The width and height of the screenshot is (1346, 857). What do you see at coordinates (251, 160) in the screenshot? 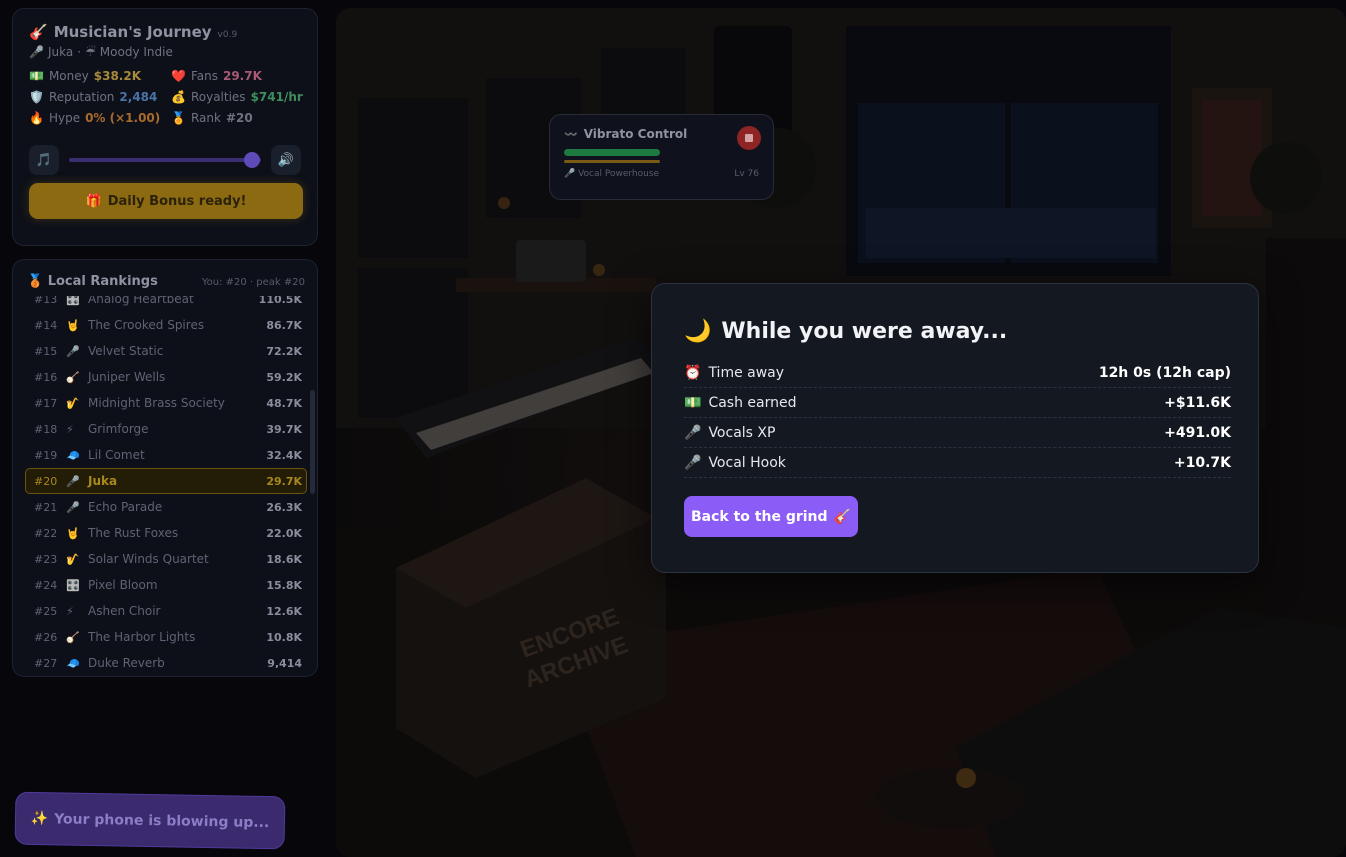
I see `volume-knob` at bounding box center [251, 160].